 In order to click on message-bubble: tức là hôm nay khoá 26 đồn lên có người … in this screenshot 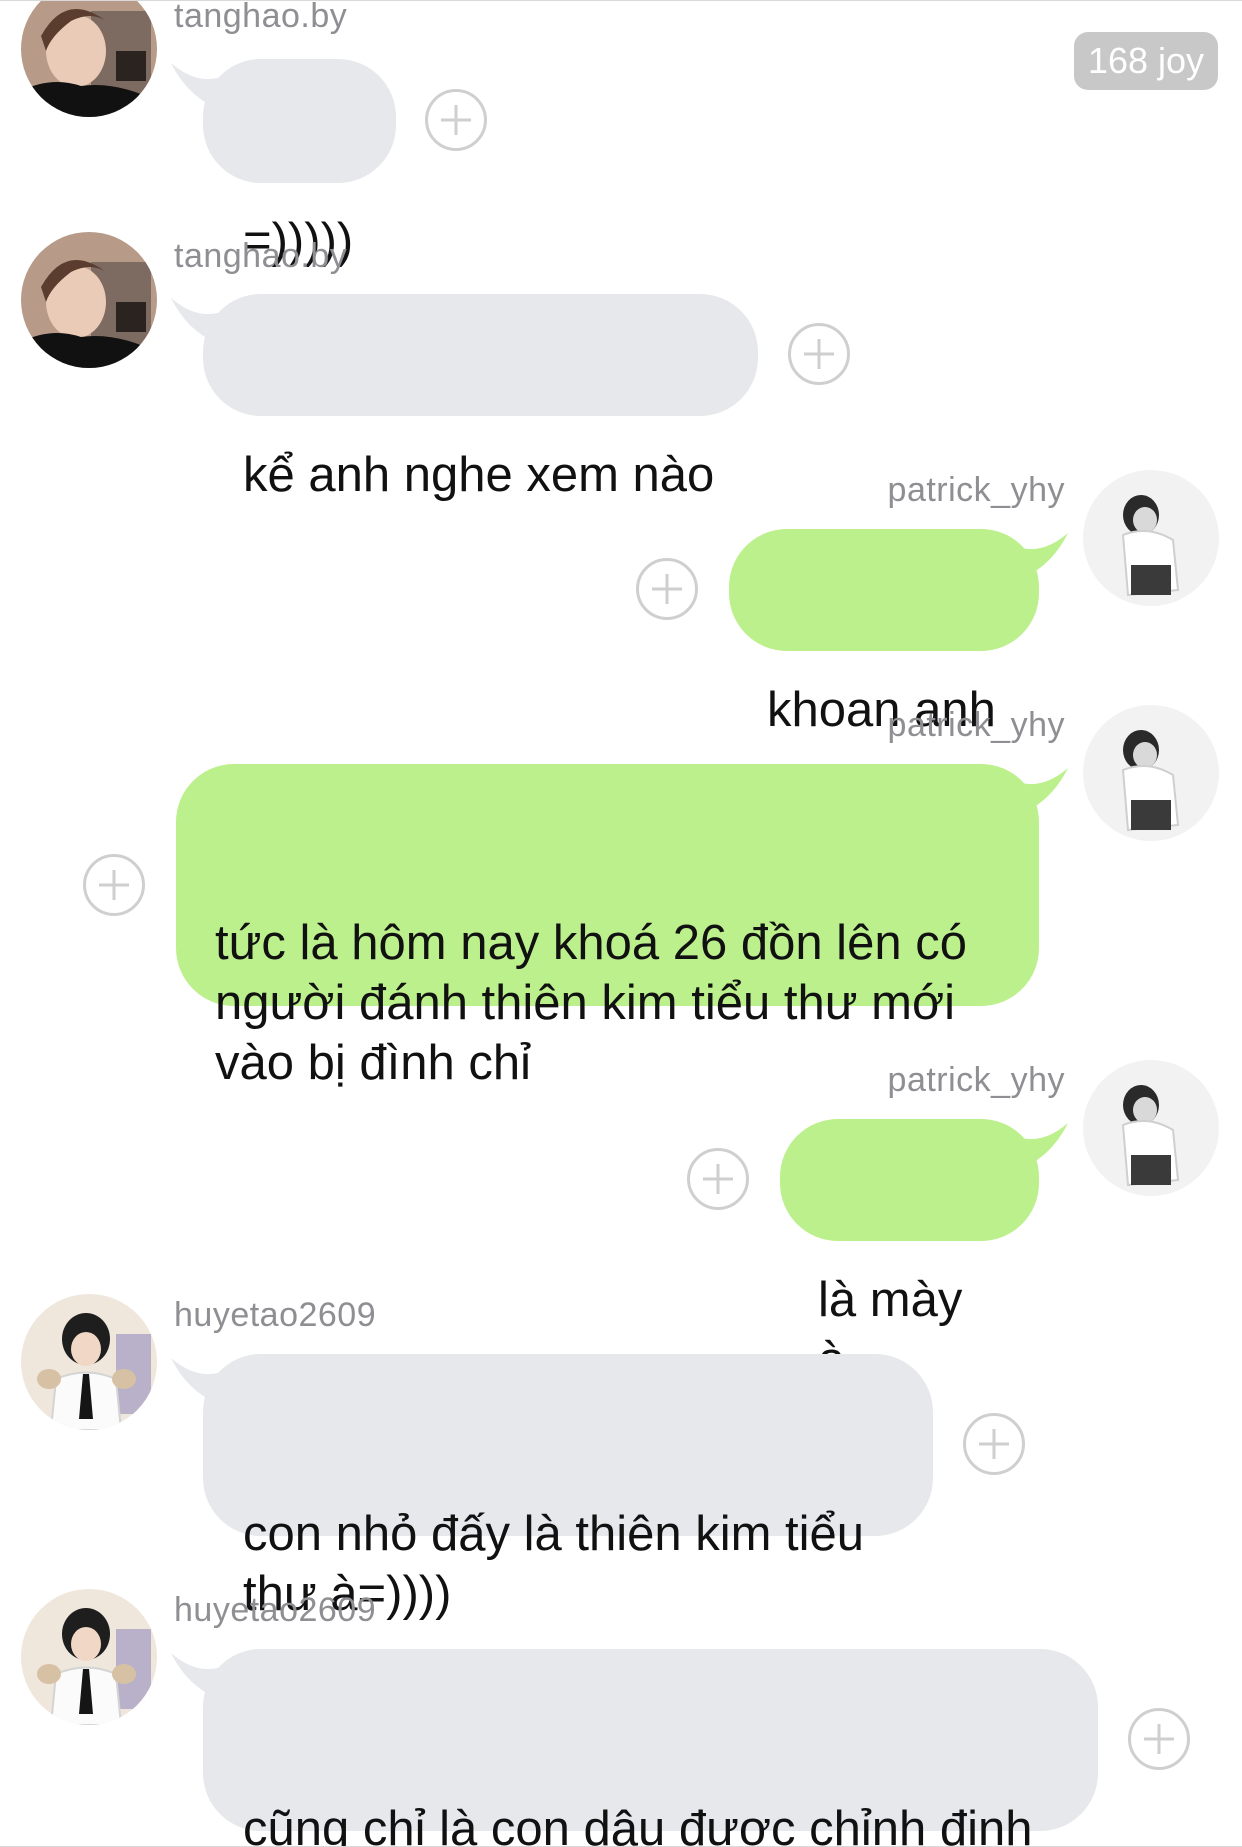, I will do `click(607, 927)`.